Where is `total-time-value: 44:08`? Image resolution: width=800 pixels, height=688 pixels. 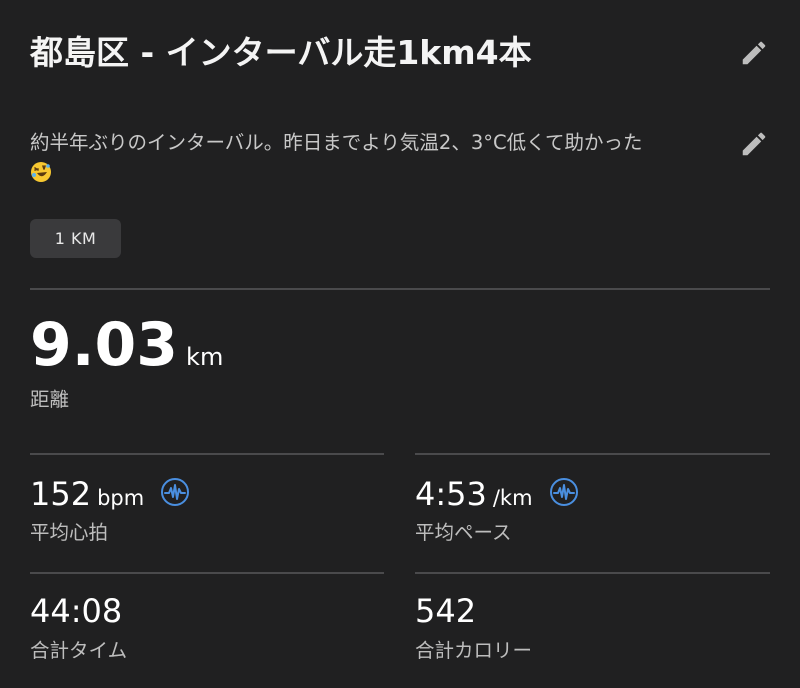 total-time-value: 44:08 is located at coordinates (76, 611).